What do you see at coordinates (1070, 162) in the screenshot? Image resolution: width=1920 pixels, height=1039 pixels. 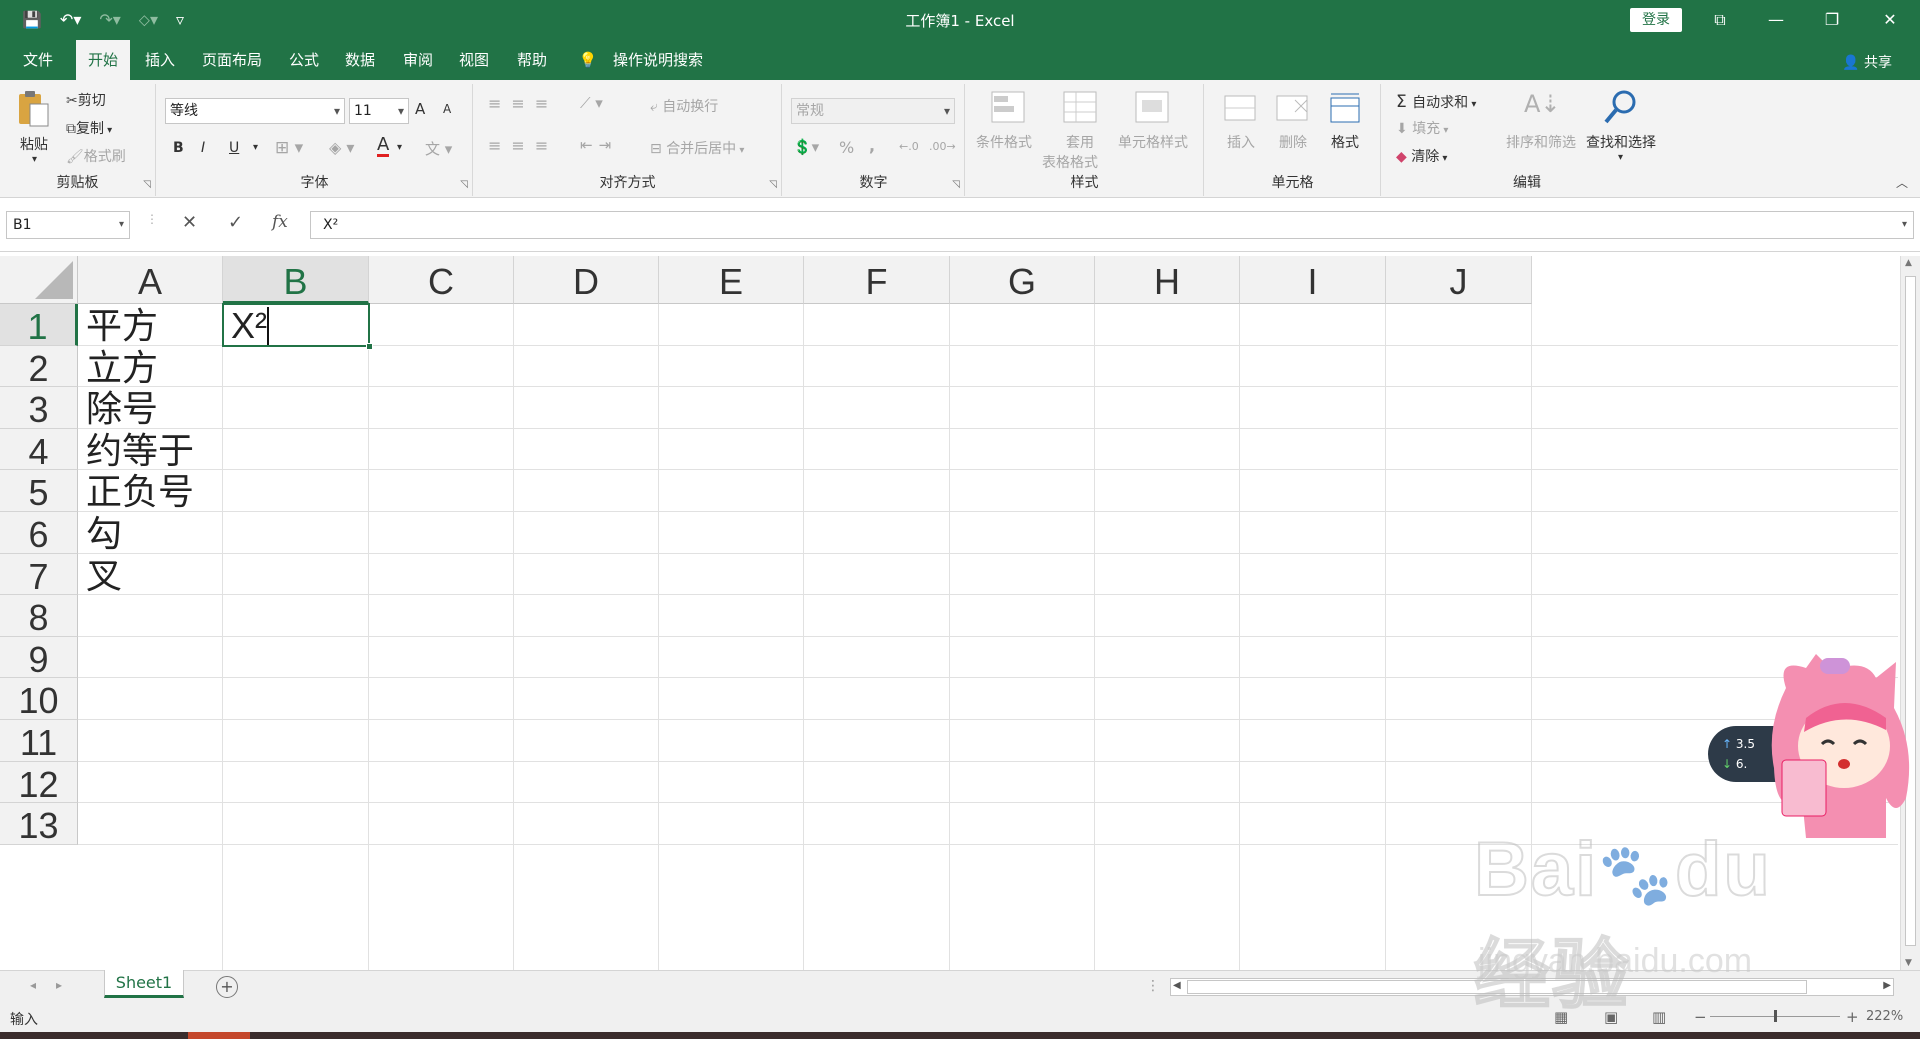 I see `format-as-table-line2: 表格格式` at bounding box center [1070, 162].